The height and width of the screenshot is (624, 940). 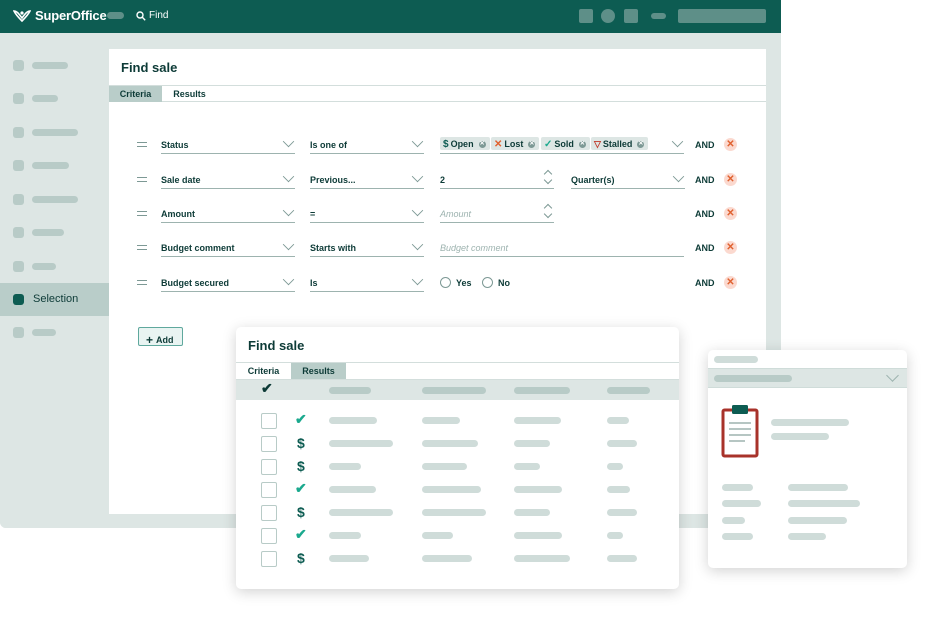 I want to click on radio-label-yes: Yes, so click(x=464, y=283).